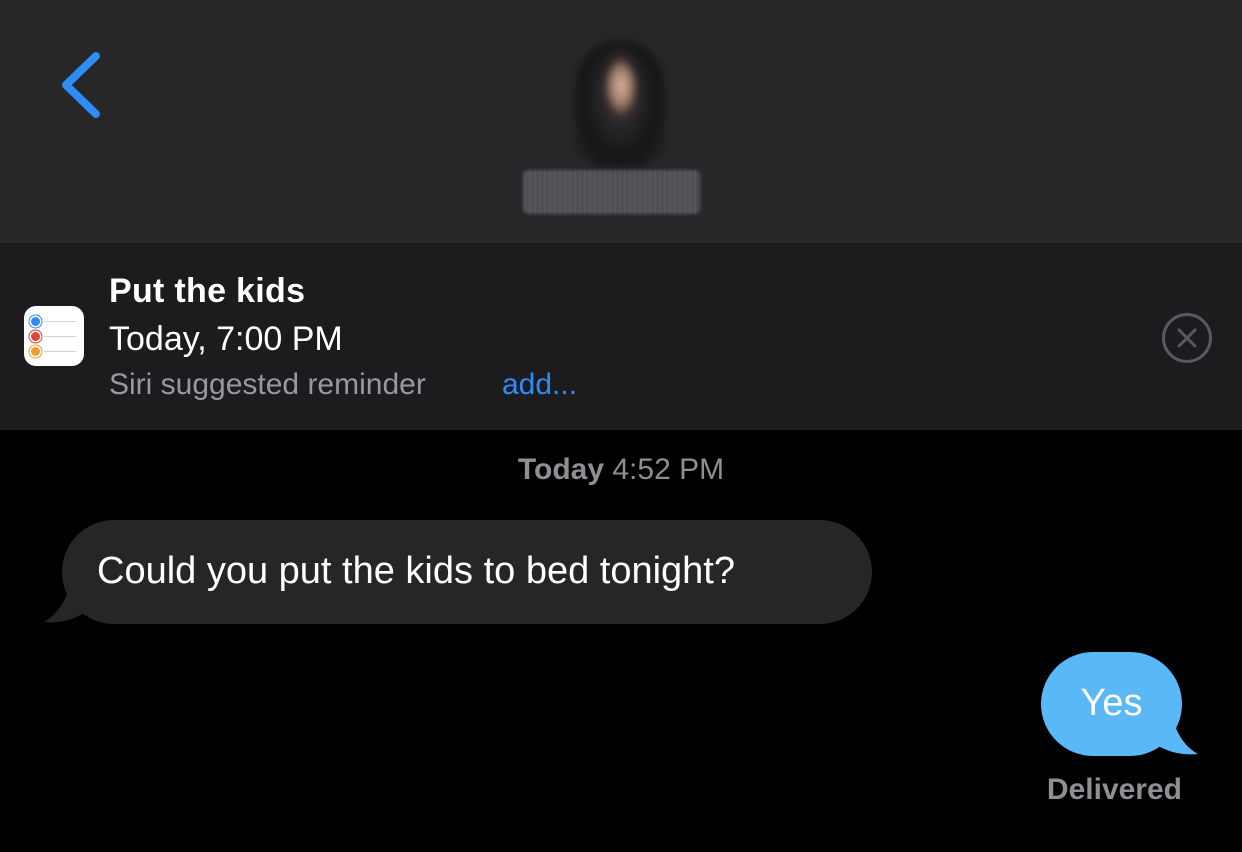 The width and height of the screenshot is (1242, 852). I want to click on dismiss-suggestion-button, so click(1187, 338).